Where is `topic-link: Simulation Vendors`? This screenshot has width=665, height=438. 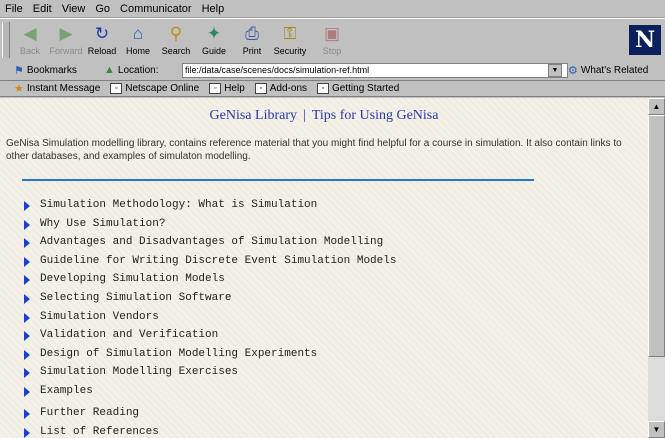 topic-link: Simulation Vendors is located at coordinates (209, 317).